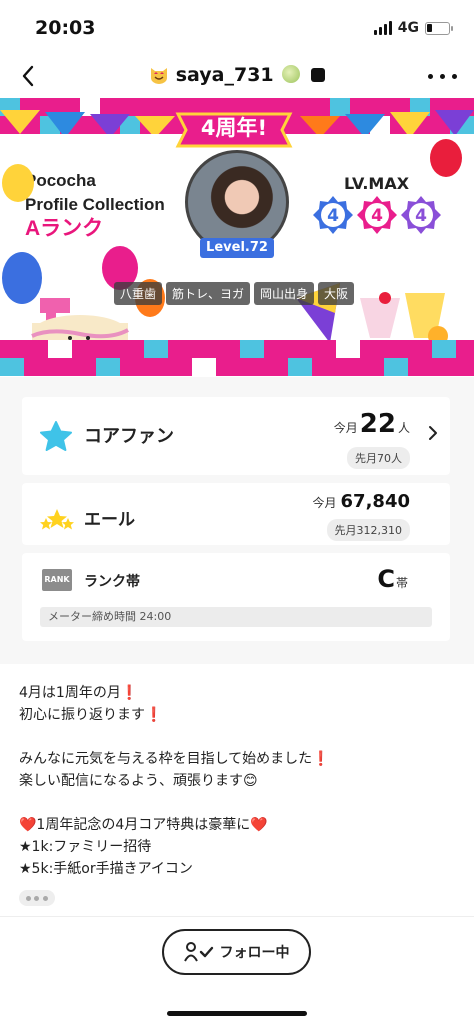  Describe the element at coordinates (237, 1013) in the screenshot. I see `home-indicator` at that location.